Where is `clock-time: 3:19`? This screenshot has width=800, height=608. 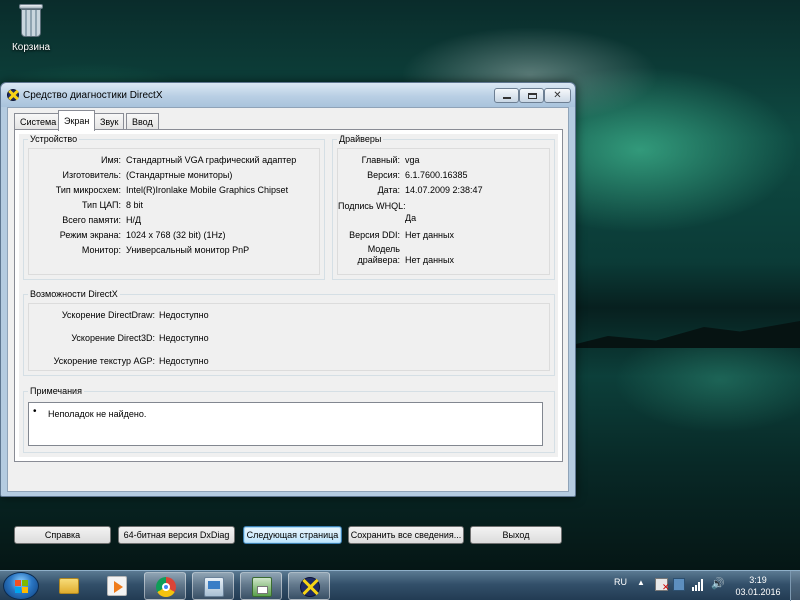 clock-time: 3:19 is located at coordinates (758, 580).